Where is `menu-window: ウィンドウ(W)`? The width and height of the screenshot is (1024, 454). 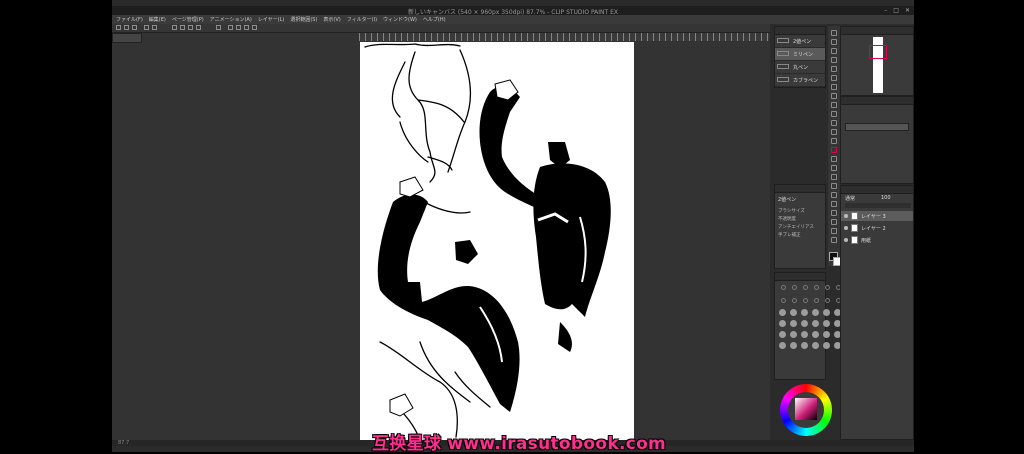 menu-window: ウィンドウ(W) is located at coordinates (400, 19).